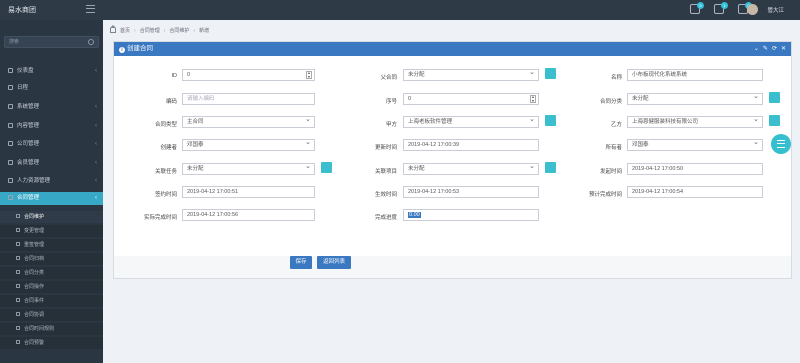  What do you see at coordinates (775, 10) in the screenshot?
I see `user-name: 管大江` at bounding box center [775, 10].